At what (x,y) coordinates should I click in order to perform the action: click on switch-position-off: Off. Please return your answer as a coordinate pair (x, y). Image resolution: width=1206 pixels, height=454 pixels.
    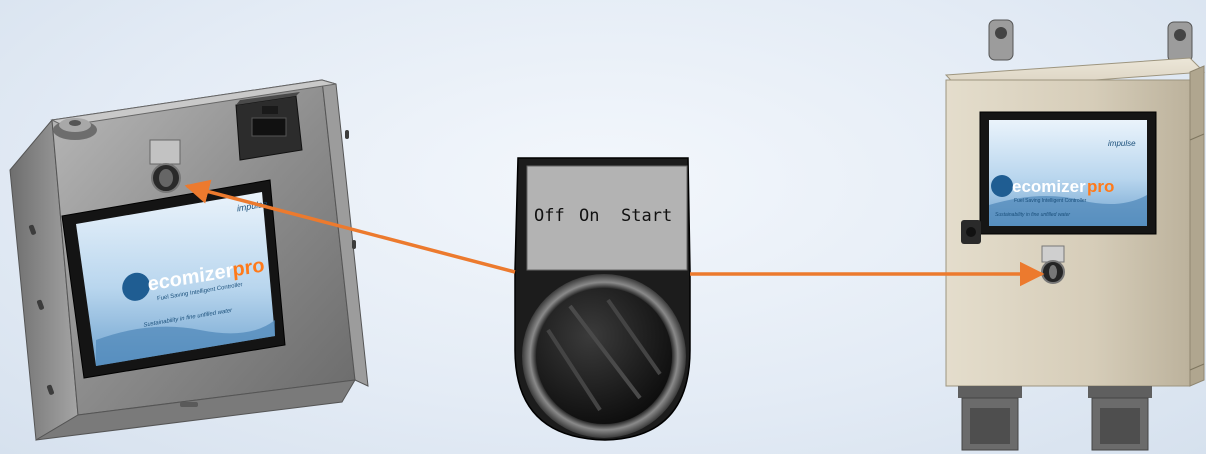
    Looking at the image, I should click on (549, 216).